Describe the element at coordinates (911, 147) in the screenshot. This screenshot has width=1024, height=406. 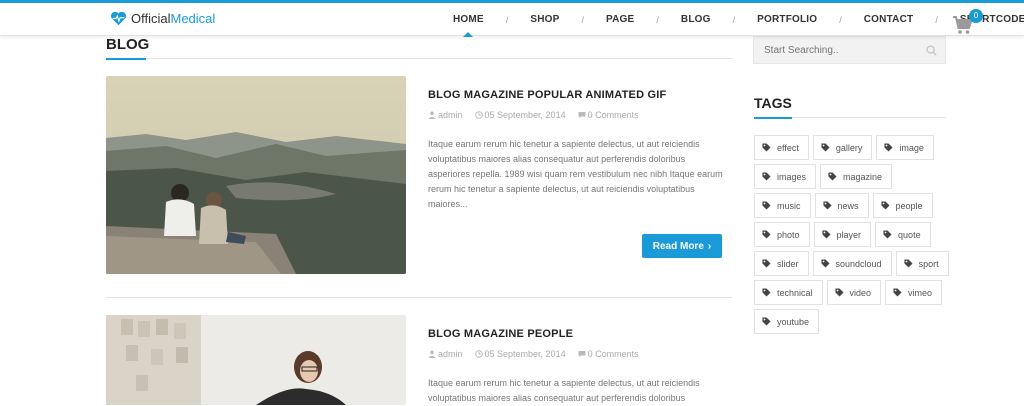
I see `tag-label: image` at that location.